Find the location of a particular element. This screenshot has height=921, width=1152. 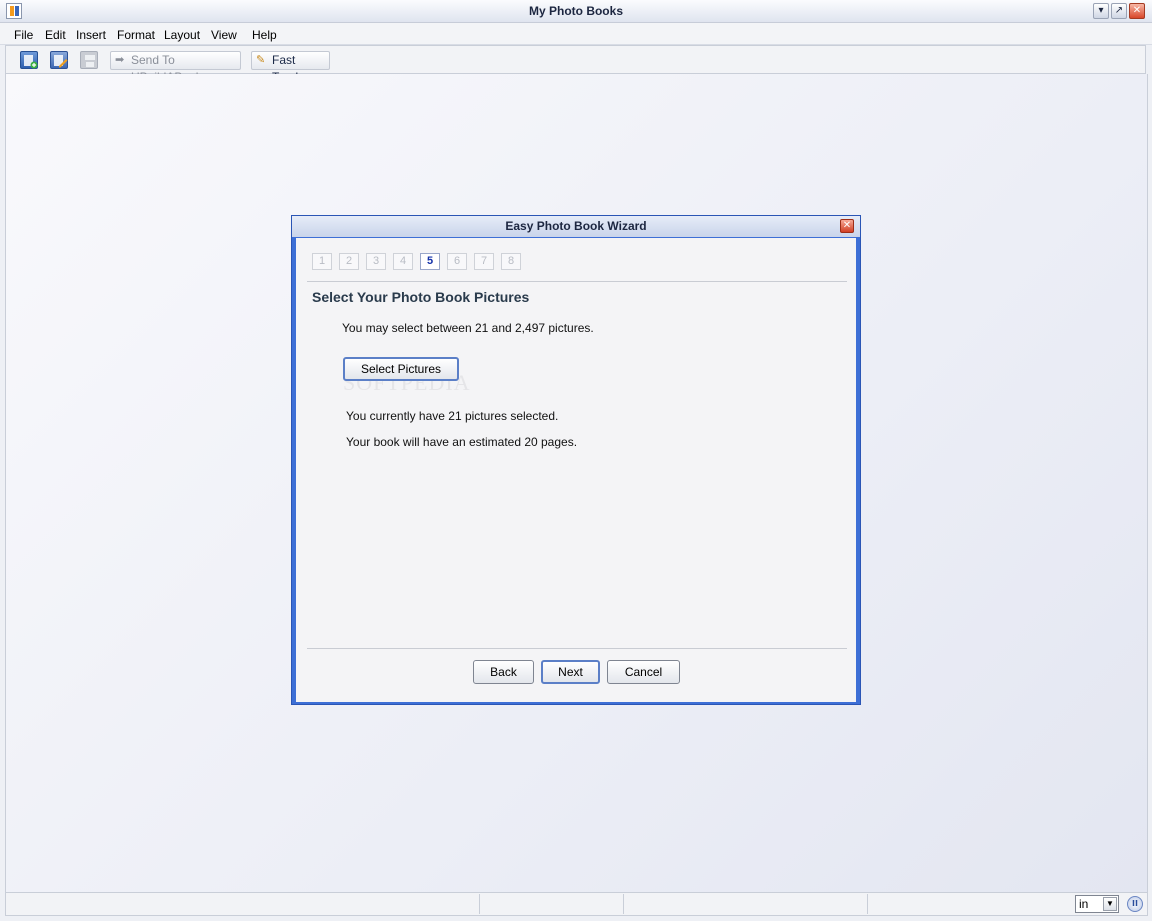

maximize-button: ↗ is located at coordinates (1119, 11).